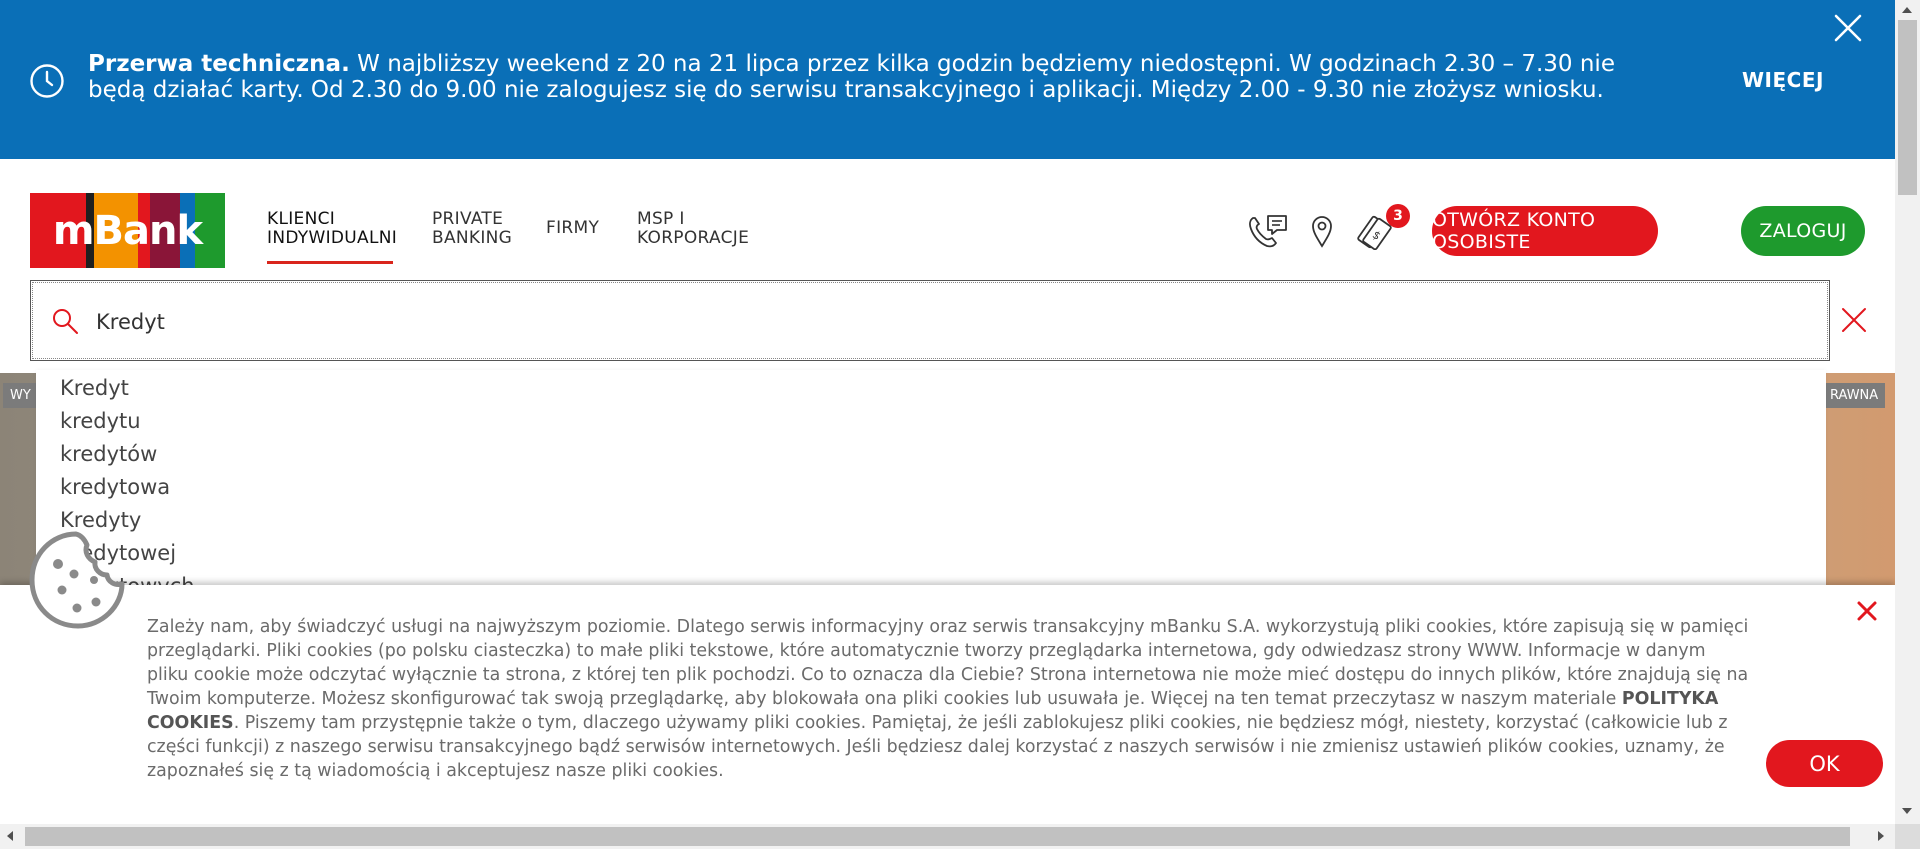 The width and height of the screenshot is (1920, 849). I want to click on vertical-scrollbar, so click(1907, 412).